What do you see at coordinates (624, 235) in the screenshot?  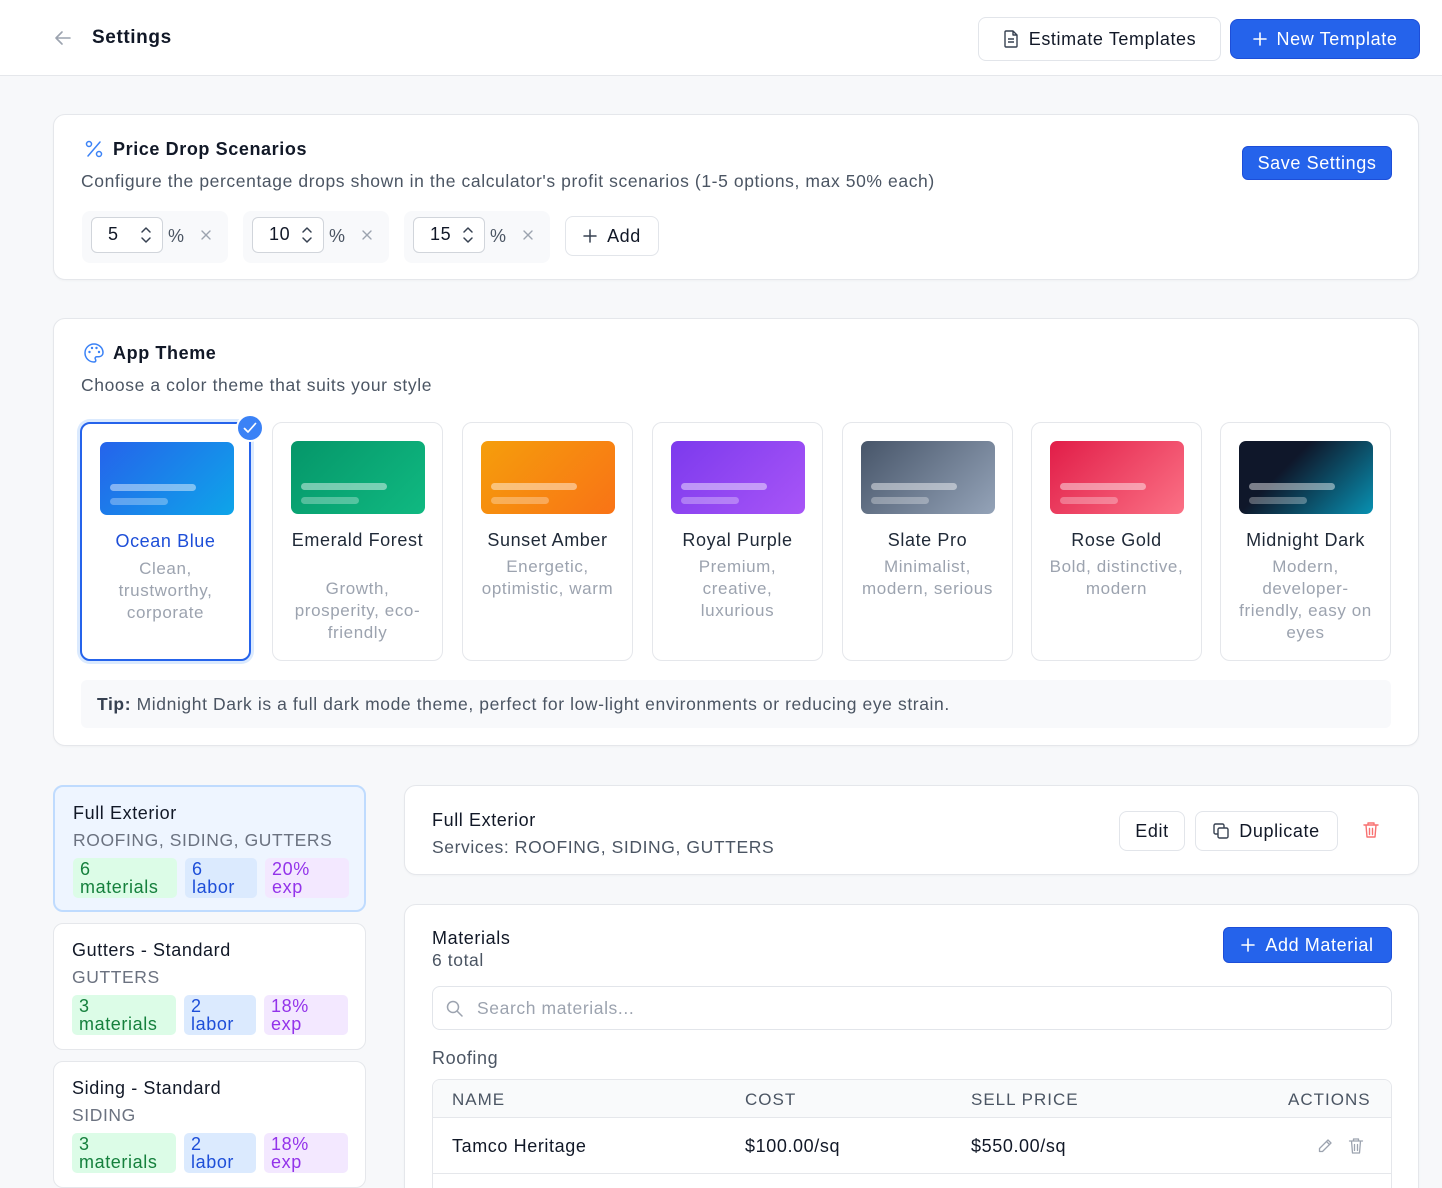 I see `add-scenario-label: Add` at bounding box center [624, 235].